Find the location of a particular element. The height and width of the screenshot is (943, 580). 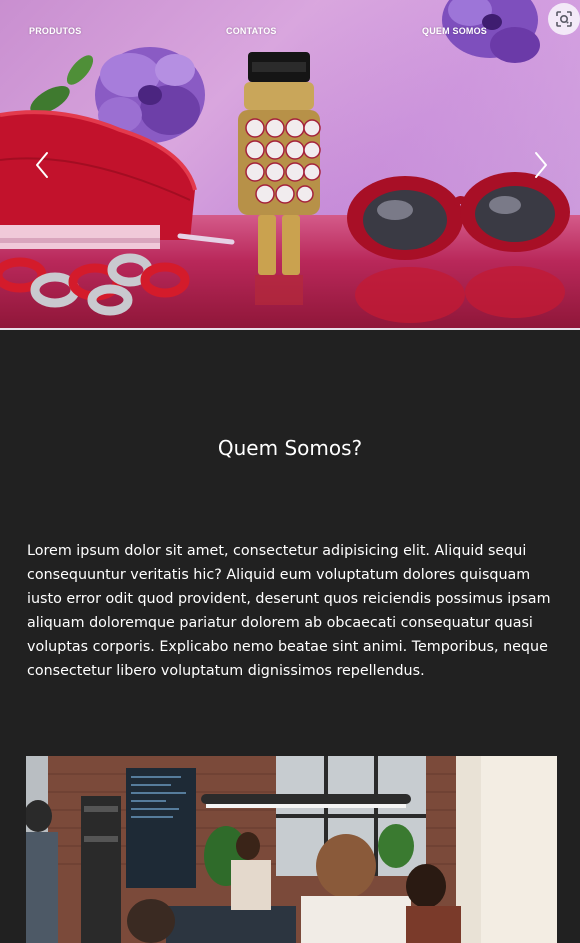

carousel-next-button is located at coordinates (541, 165).